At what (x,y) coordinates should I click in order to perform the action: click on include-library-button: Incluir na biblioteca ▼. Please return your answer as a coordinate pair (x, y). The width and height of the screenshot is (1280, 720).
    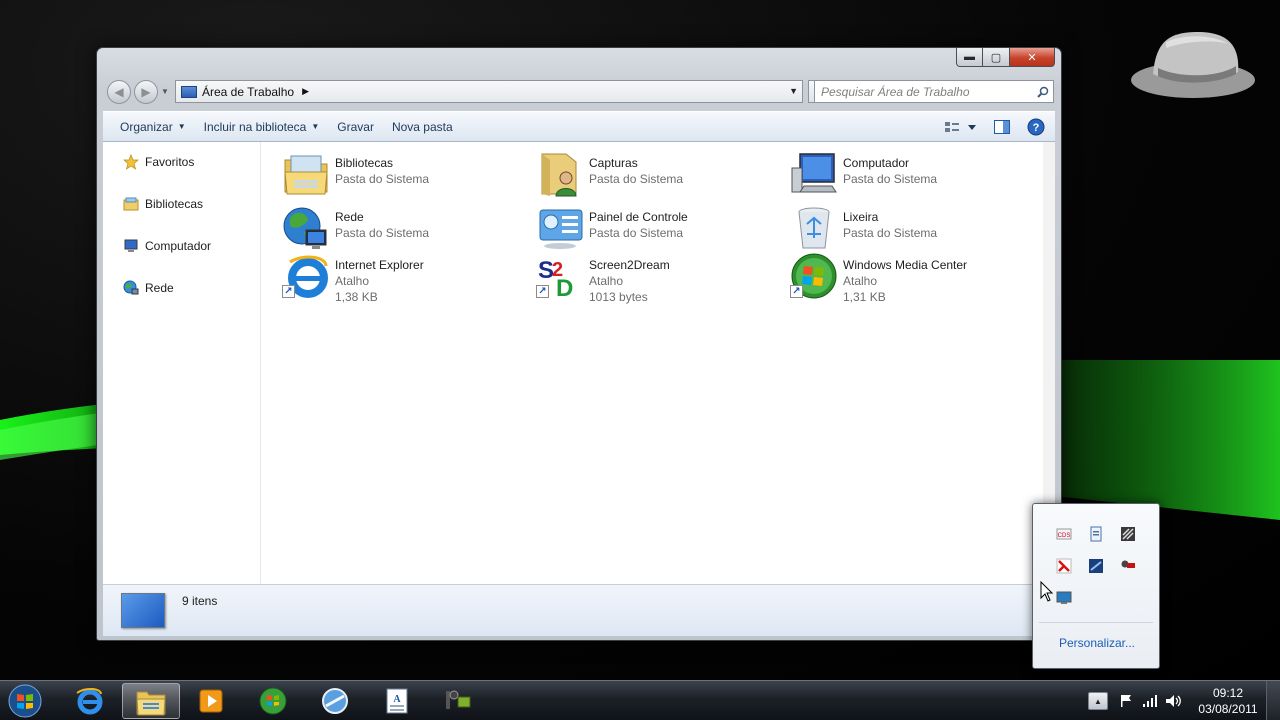
    Looking at the image, I should click on (262, 126).